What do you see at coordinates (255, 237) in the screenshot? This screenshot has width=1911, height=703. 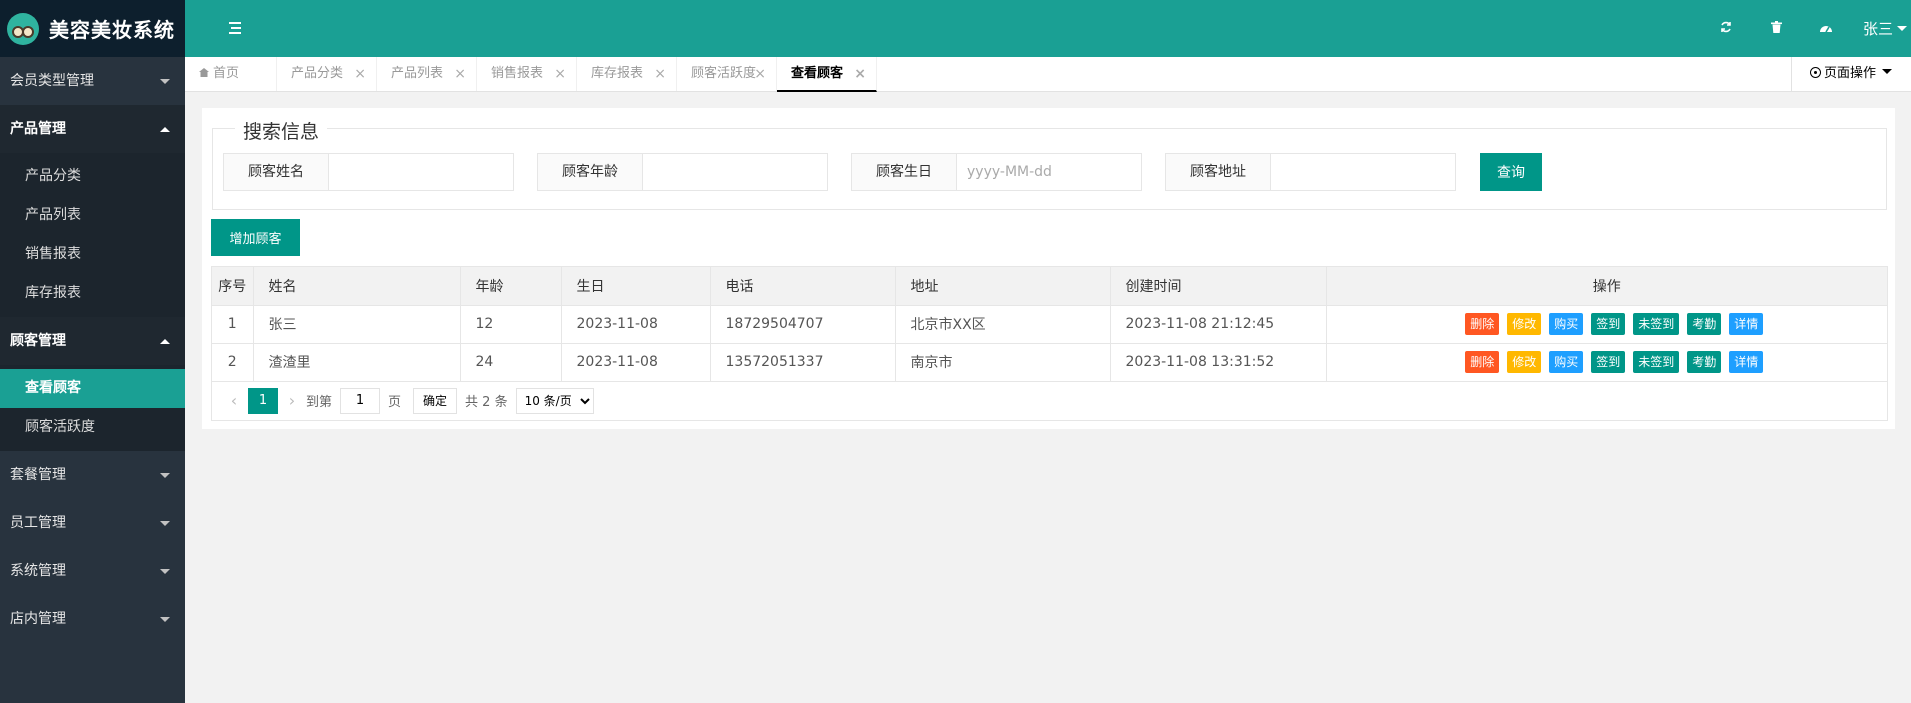 I see `add-customer-button: 增加顾客` at bounding box center [255, 237].